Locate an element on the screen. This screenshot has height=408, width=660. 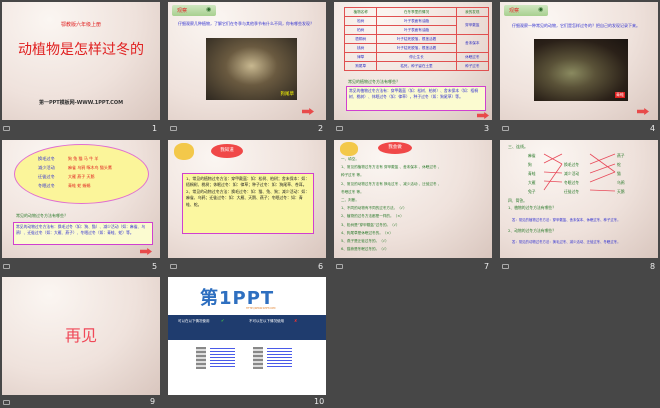
answer-1: 答：常见的植物过冬方法：穿甲戴盔、舍末保本、休眠过冬、种子过冬。 is located at coordinates (566, 220).